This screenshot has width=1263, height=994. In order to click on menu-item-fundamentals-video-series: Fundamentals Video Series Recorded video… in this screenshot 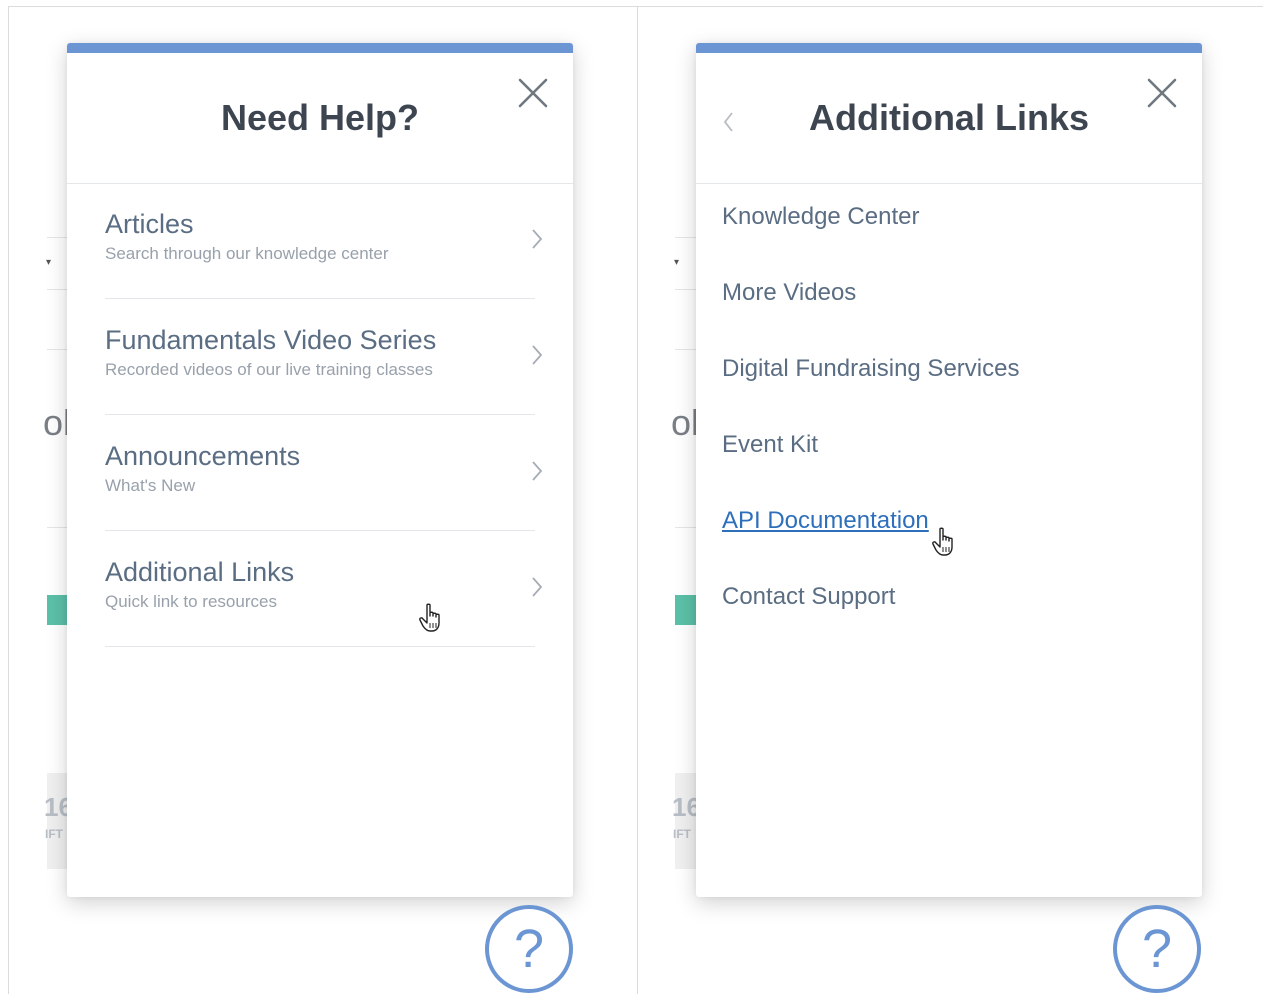, I will do `click(324, 357)`.